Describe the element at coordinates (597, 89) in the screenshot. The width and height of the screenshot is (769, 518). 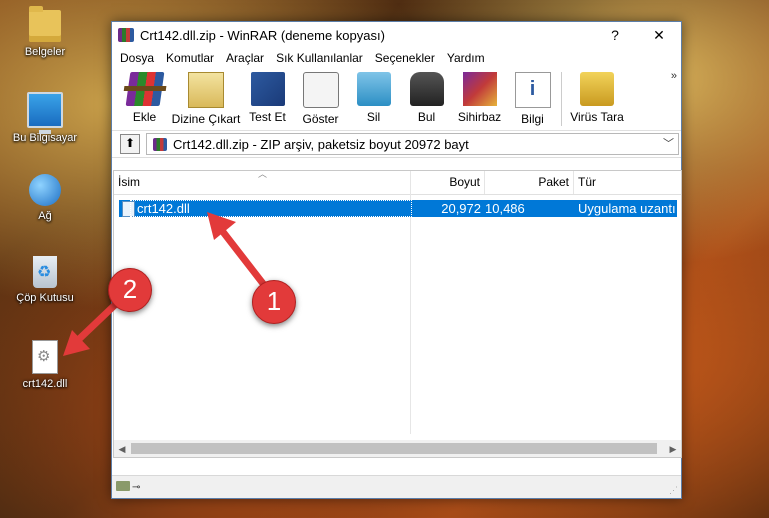
I see `virus-scan-icon` at that location.